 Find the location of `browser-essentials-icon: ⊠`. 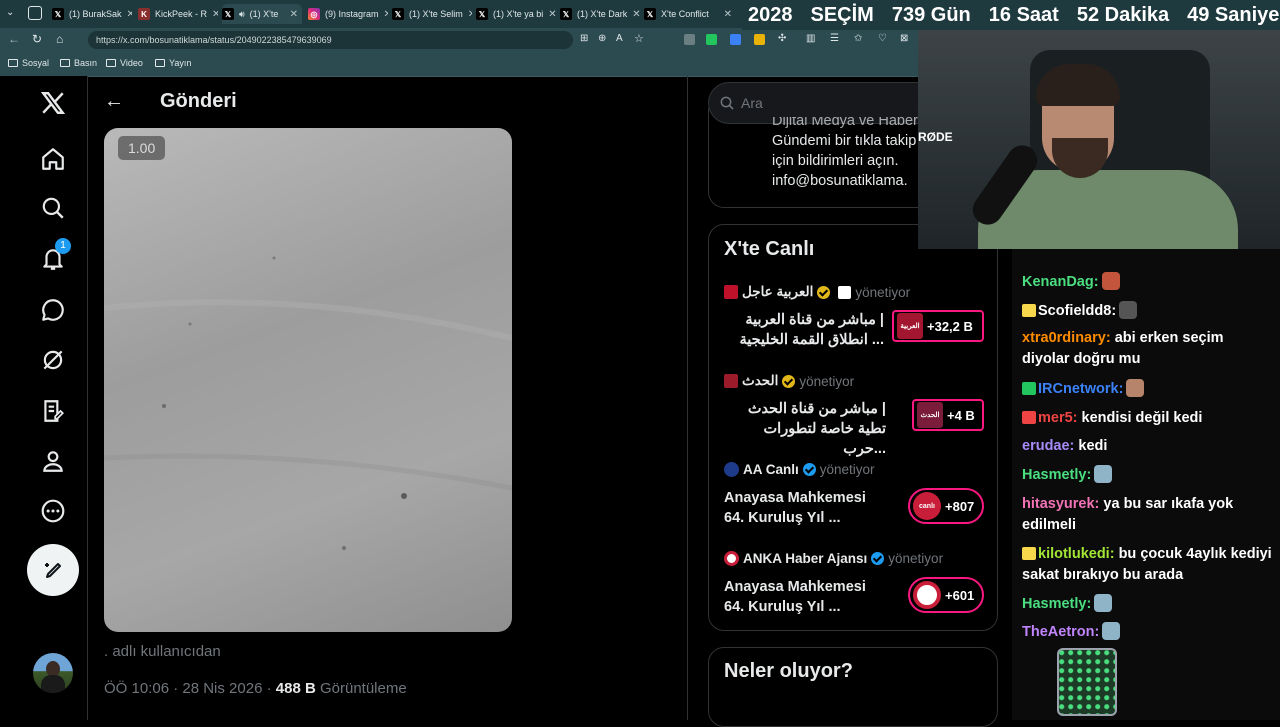

browser-essentials-icon: ⊠ is located at coordinates (904, 38).